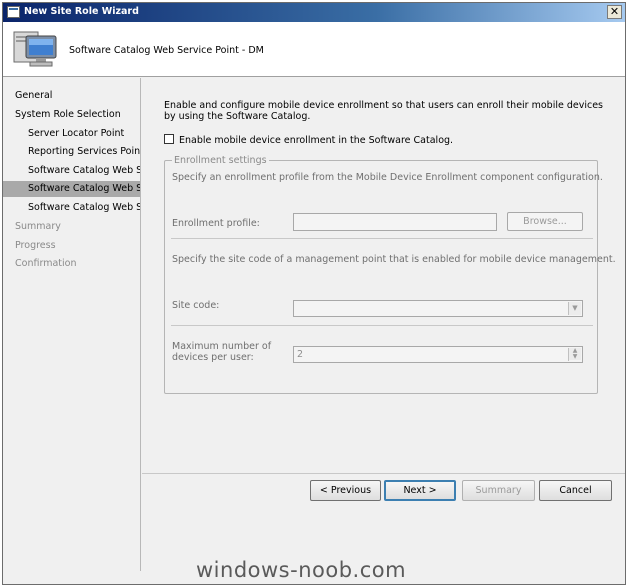 The width and height of the screenshot is (628, 587). I want to click on close-button: ✕, so click(614, 12).